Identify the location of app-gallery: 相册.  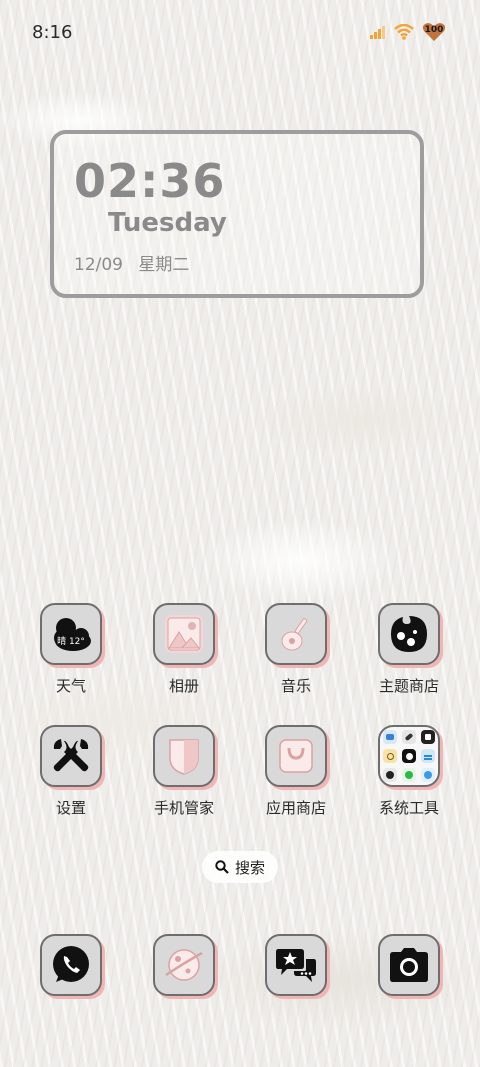
(184, 649).